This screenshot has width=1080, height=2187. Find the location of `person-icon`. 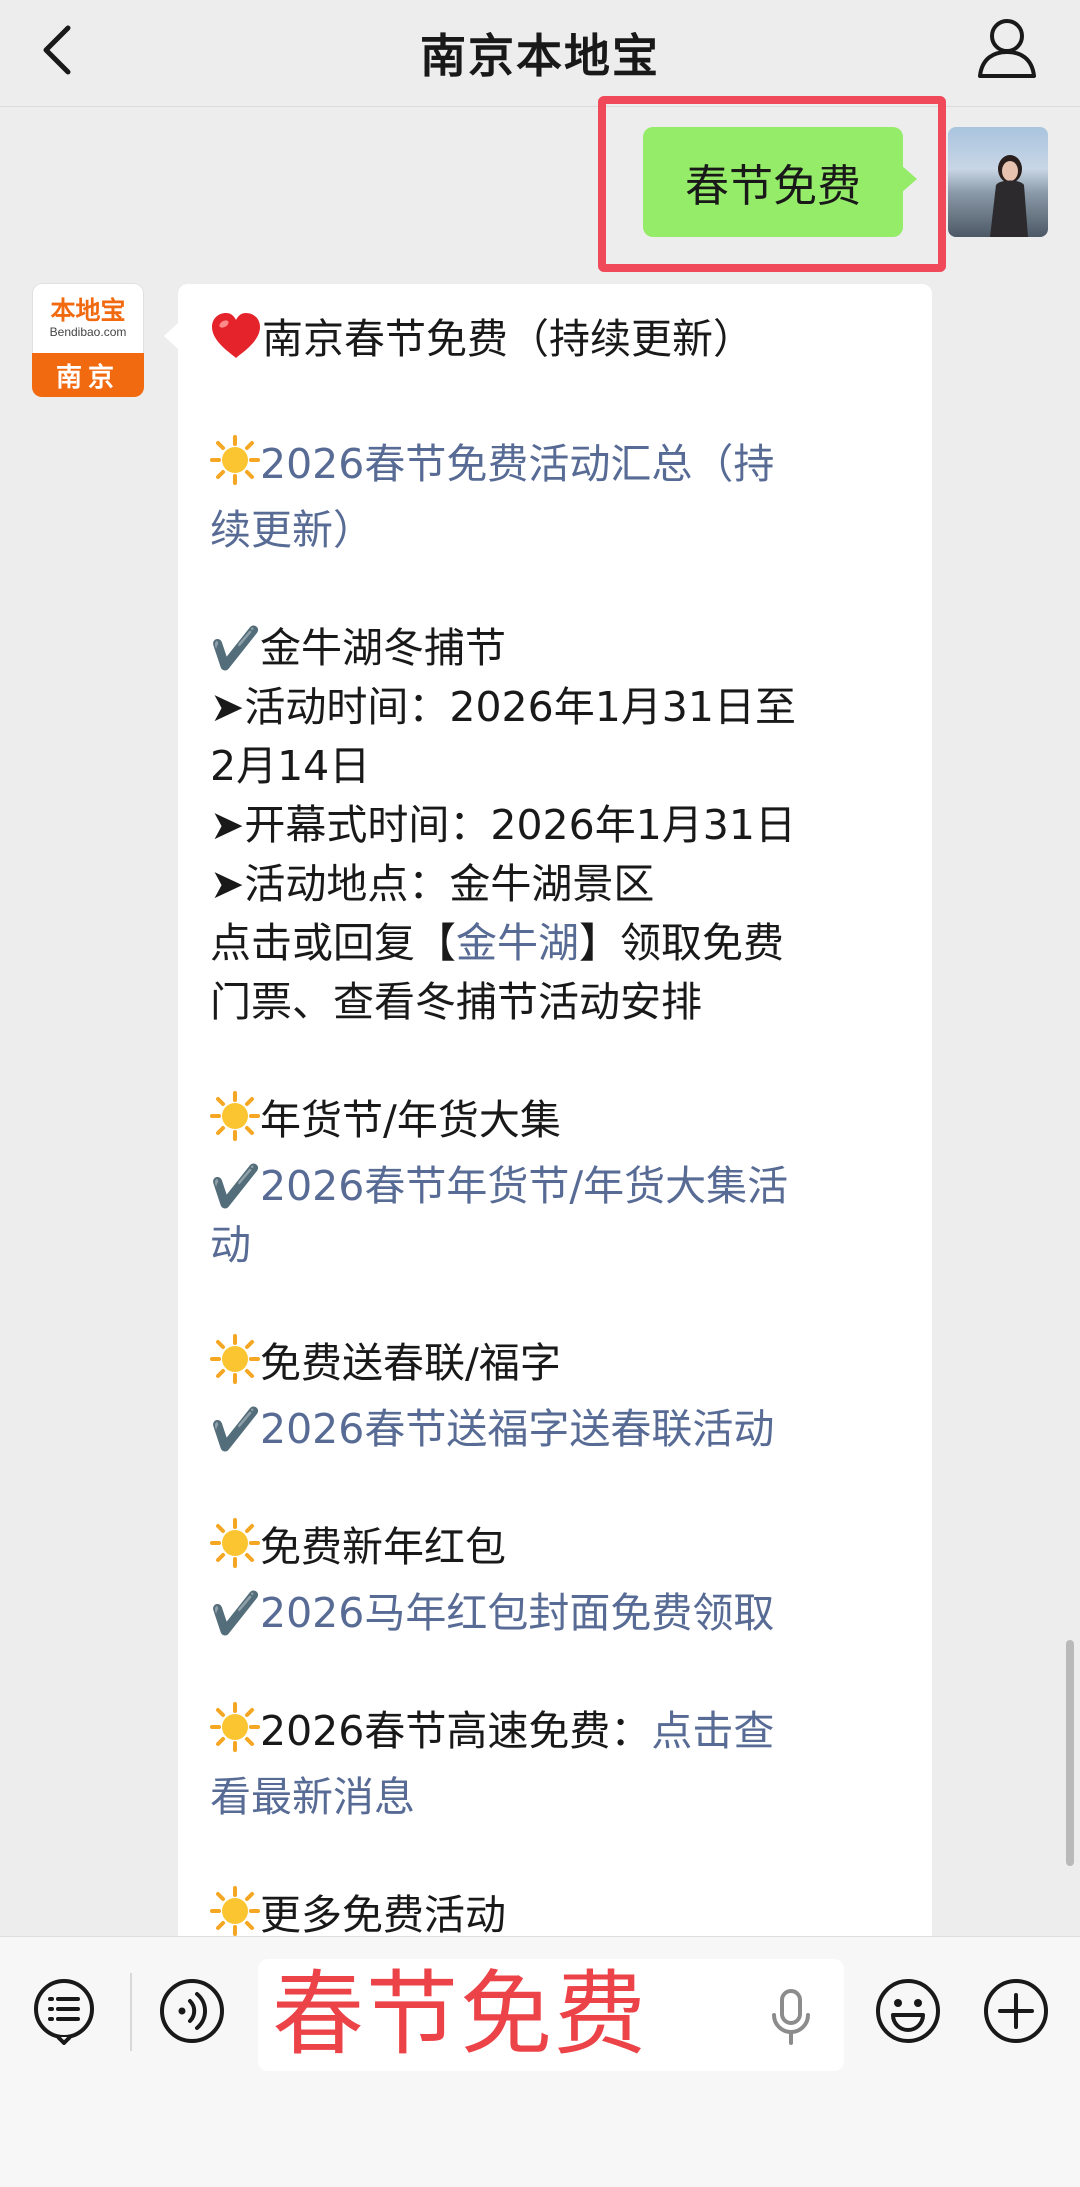

person-icon is located at coordinates (1007, 48).